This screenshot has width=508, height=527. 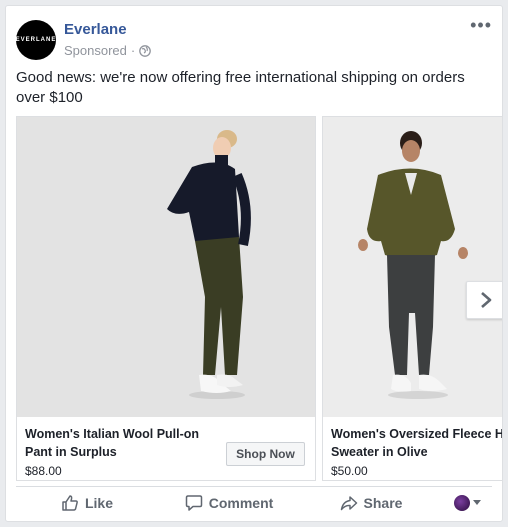 What do you see at coordinates (349, 471) in the screenshot?
I see `product-price: $50.00` at bounding box center [349, 471].